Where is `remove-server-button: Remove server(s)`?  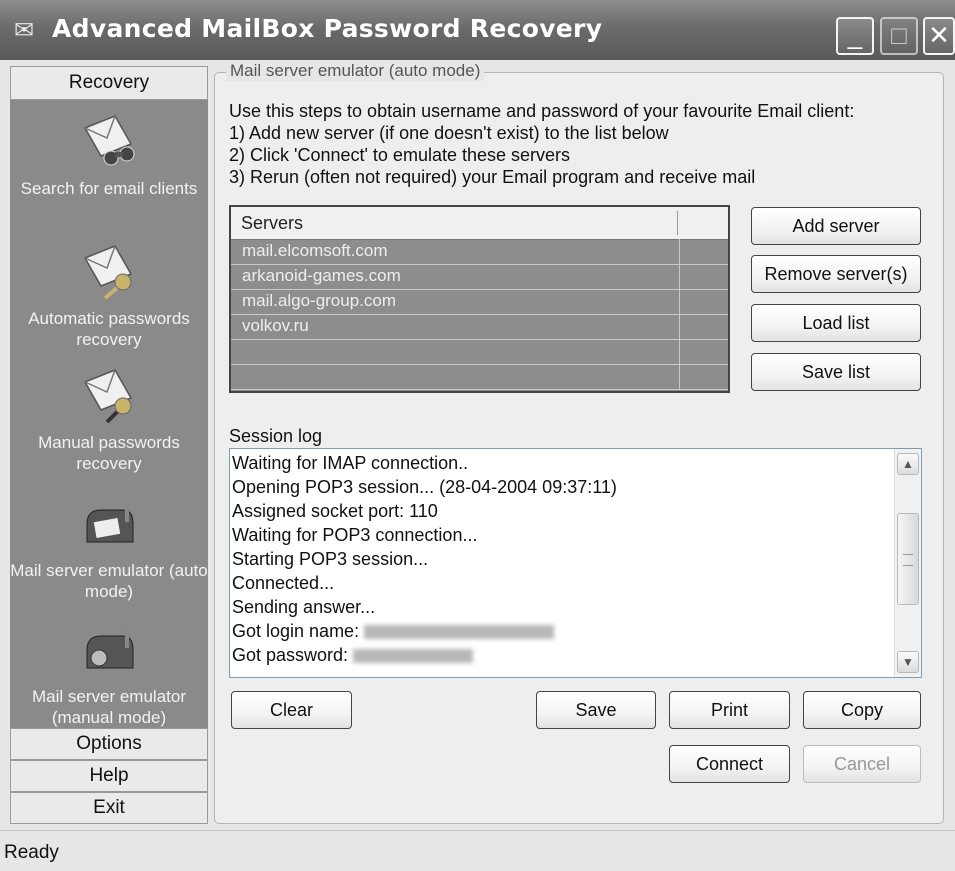 remove-server-button: Remove server(s) is located at coordinates (836, 274).